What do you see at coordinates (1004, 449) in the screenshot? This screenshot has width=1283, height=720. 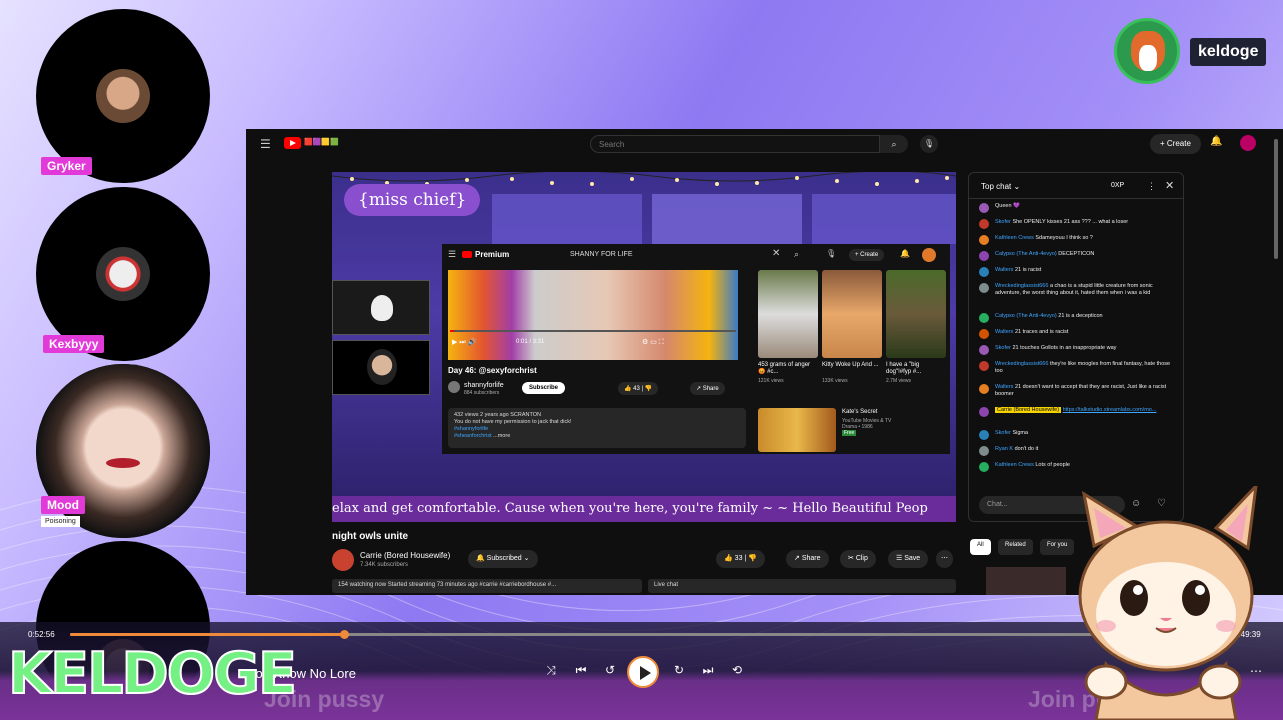 I see `chat-username: Ryan K` at bounding box center [1004, 449].